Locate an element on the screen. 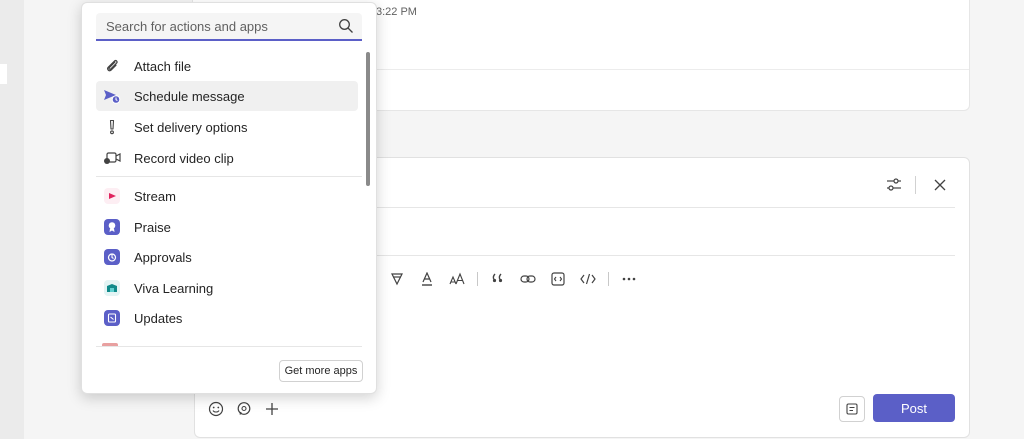  flyout-scrollbar is located at coordinates (368, 119).